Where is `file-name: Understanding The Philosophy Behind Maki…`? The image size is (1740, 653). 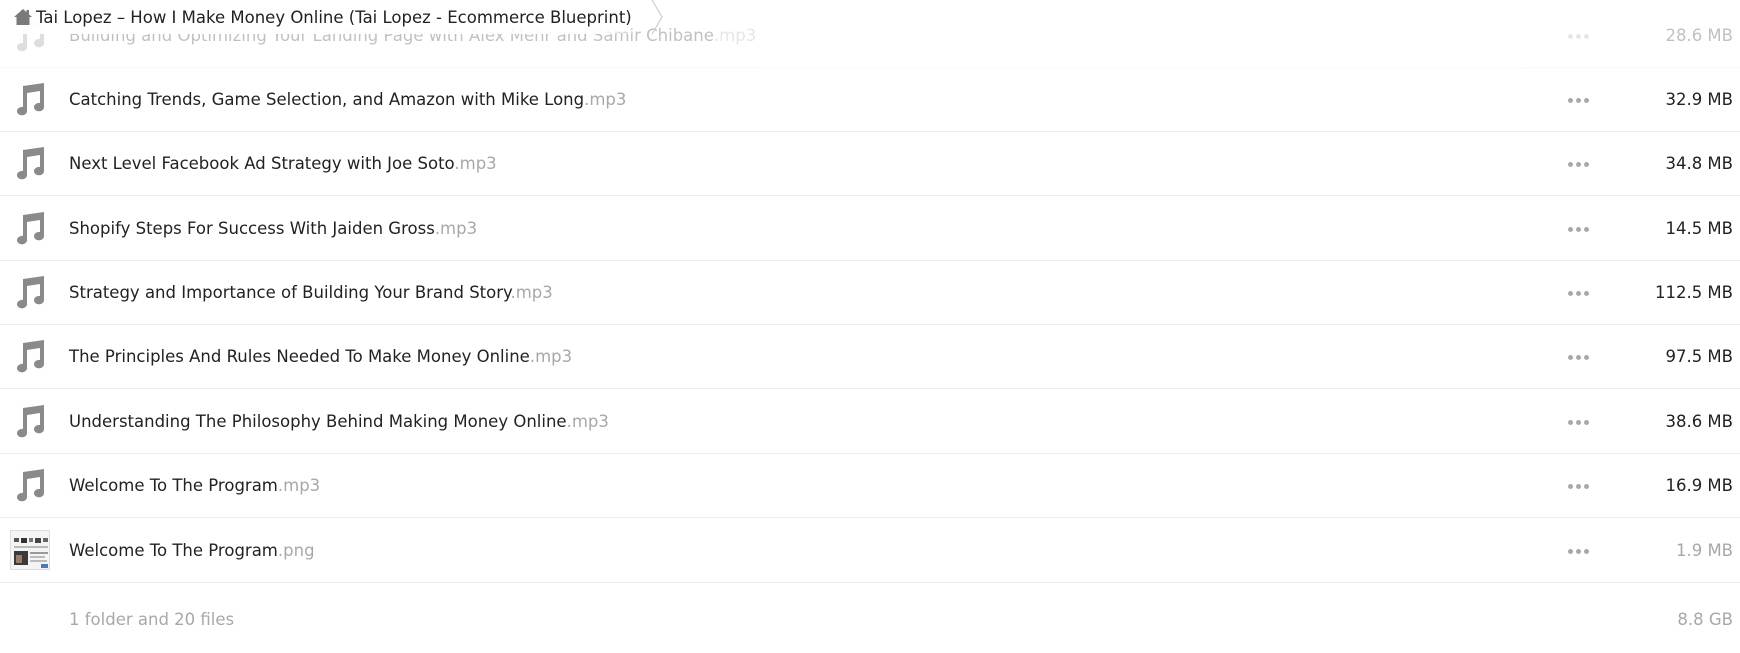 file-name: Understanding The Philosophy Behind Maki… is located at coordinates (339, 422).